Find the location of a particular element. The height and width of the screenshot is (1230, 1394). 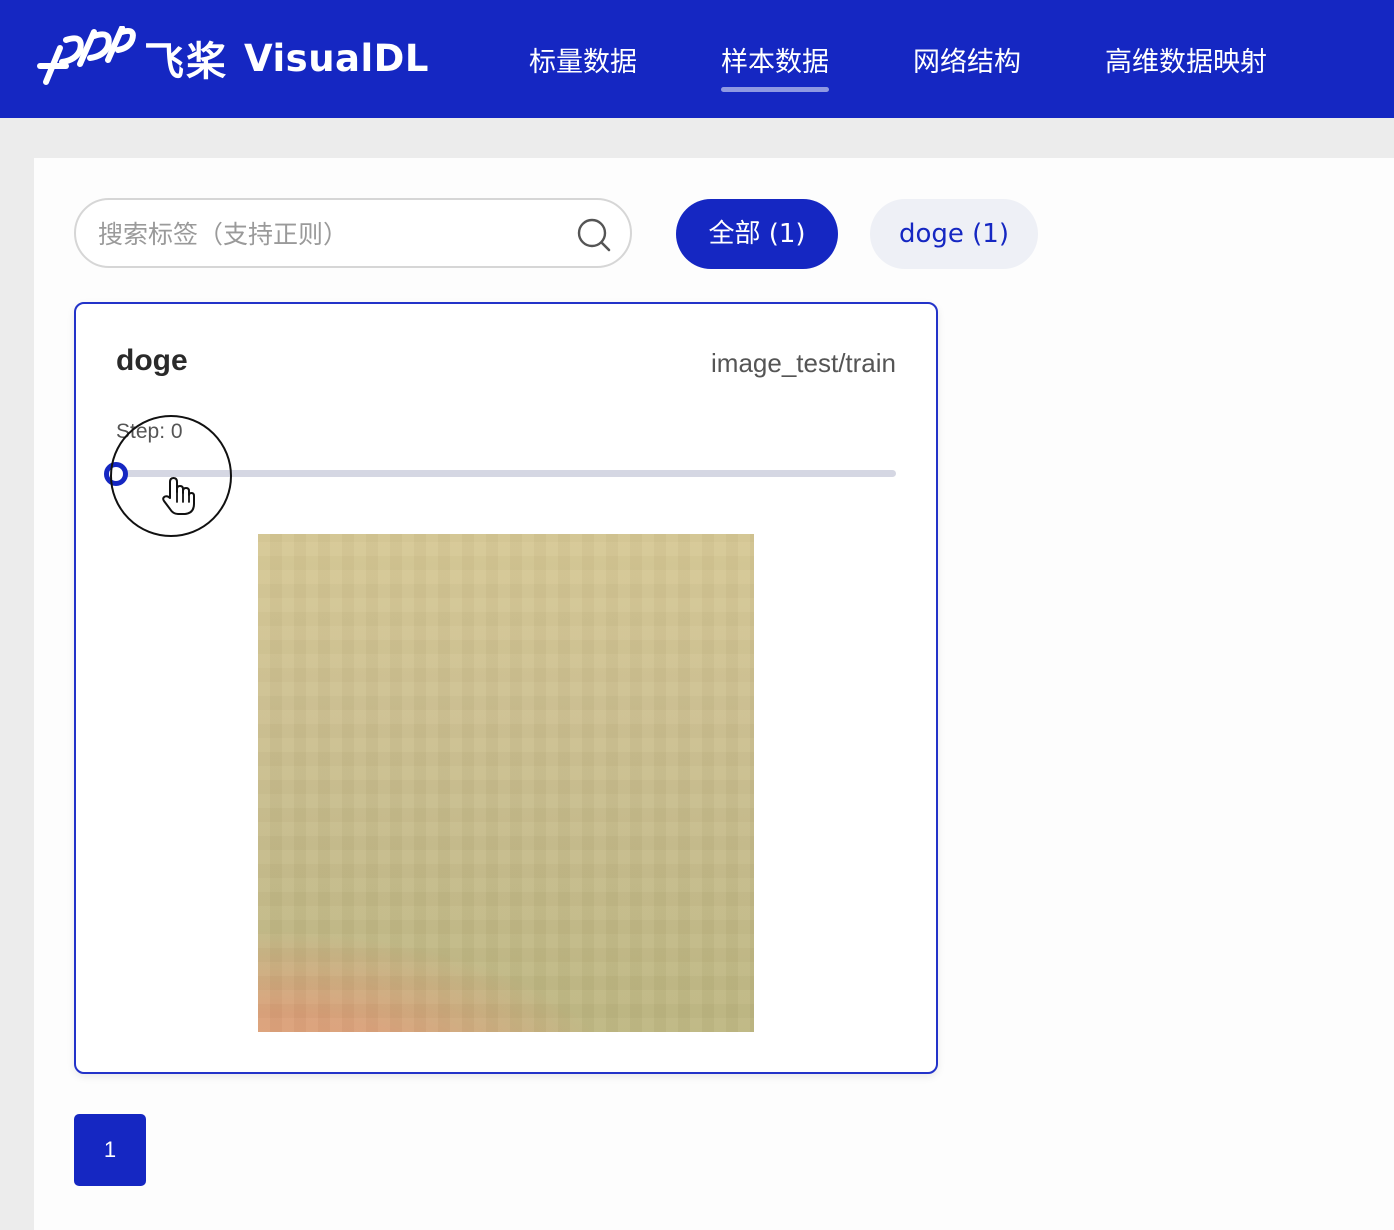

brand-name-cn: 飞桨 is located at coordinates (186, 62).